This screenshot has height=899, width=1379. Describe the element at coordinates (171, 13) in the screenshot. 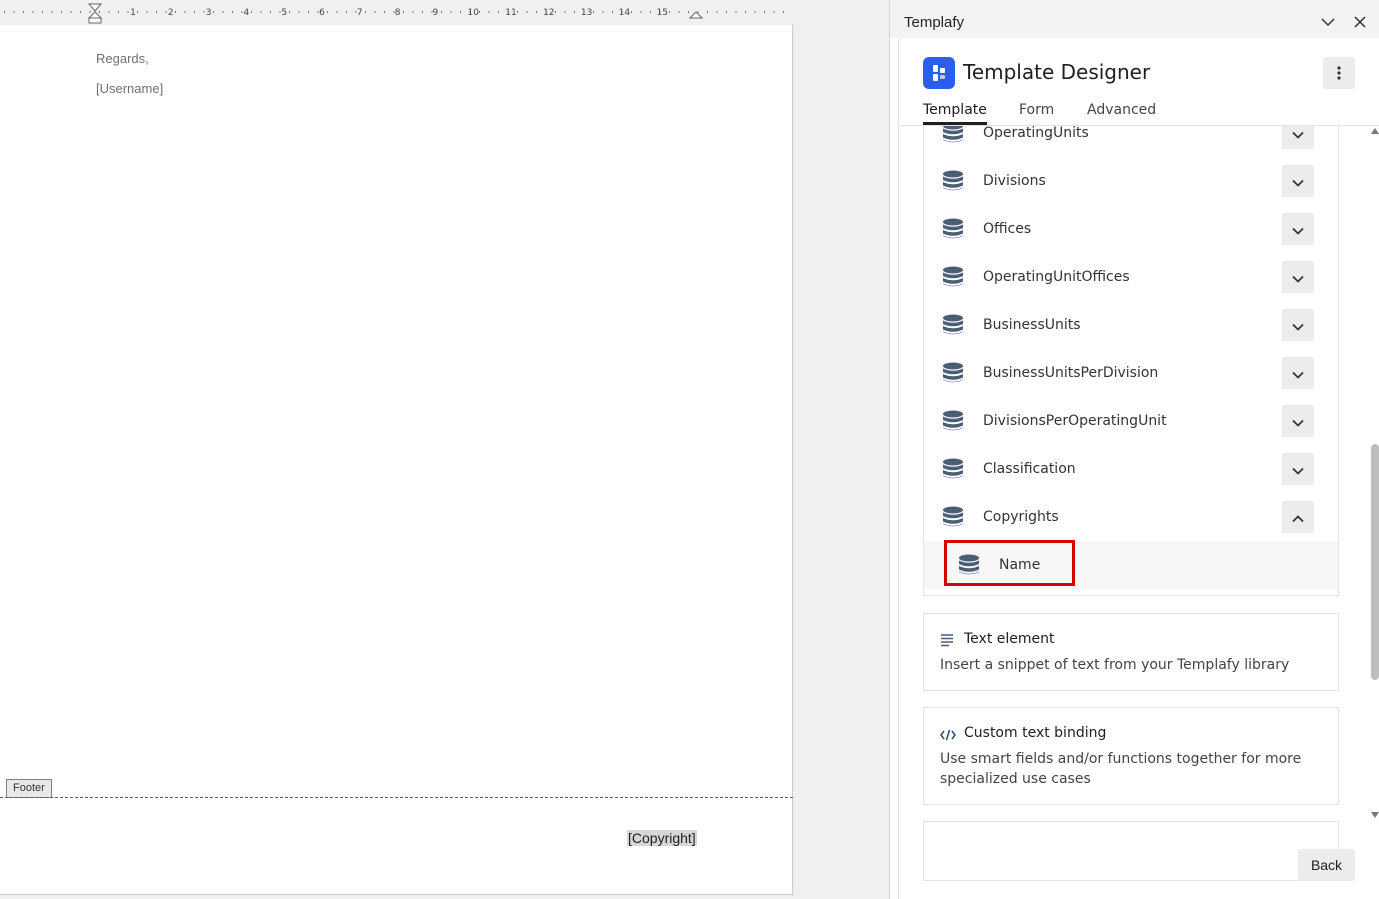

I see `ruler-number: 2` at that location.